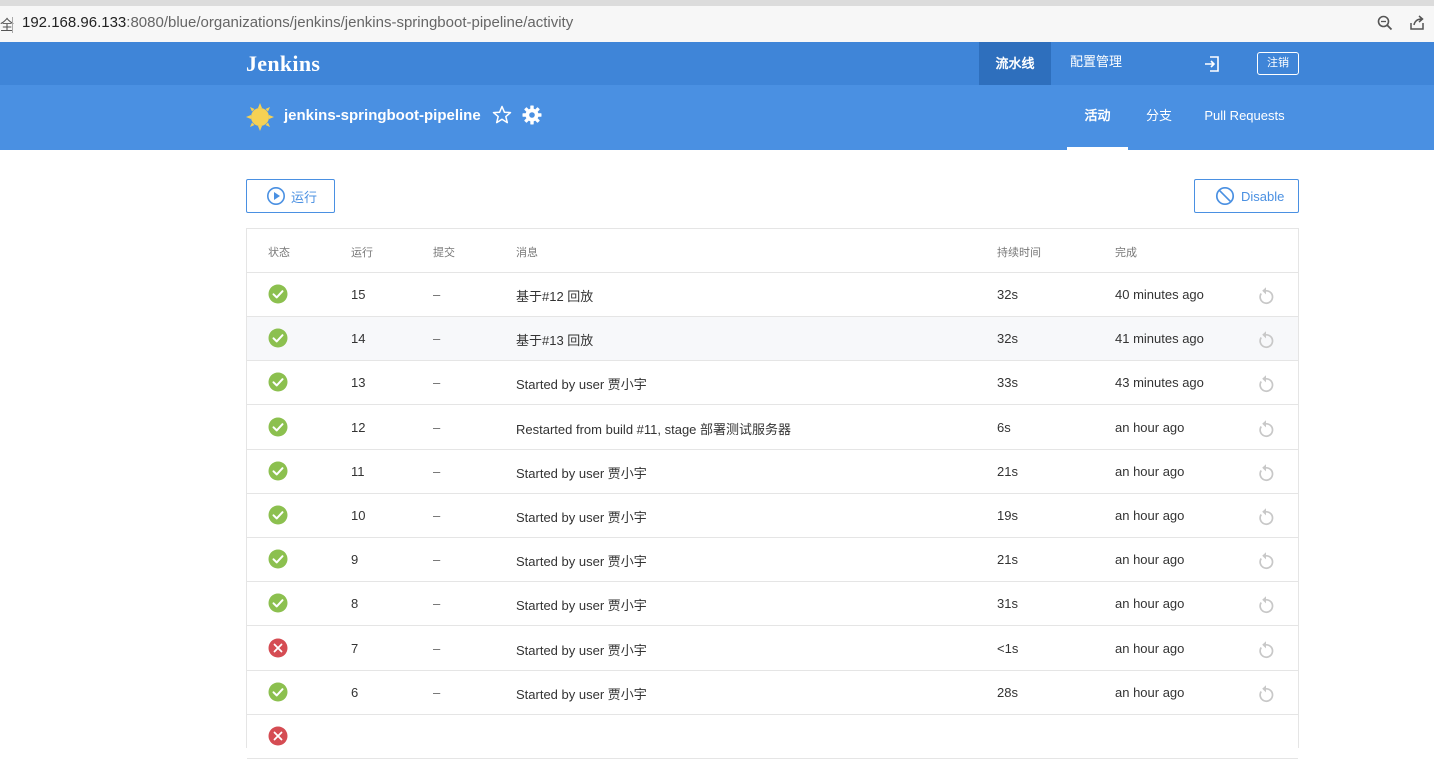 Image resolution: width=1434 pixels, height=759 pixels. Describe the element at coordinates (1007, 515) in the screenshot. I see `run-duration: 19s` at that location.